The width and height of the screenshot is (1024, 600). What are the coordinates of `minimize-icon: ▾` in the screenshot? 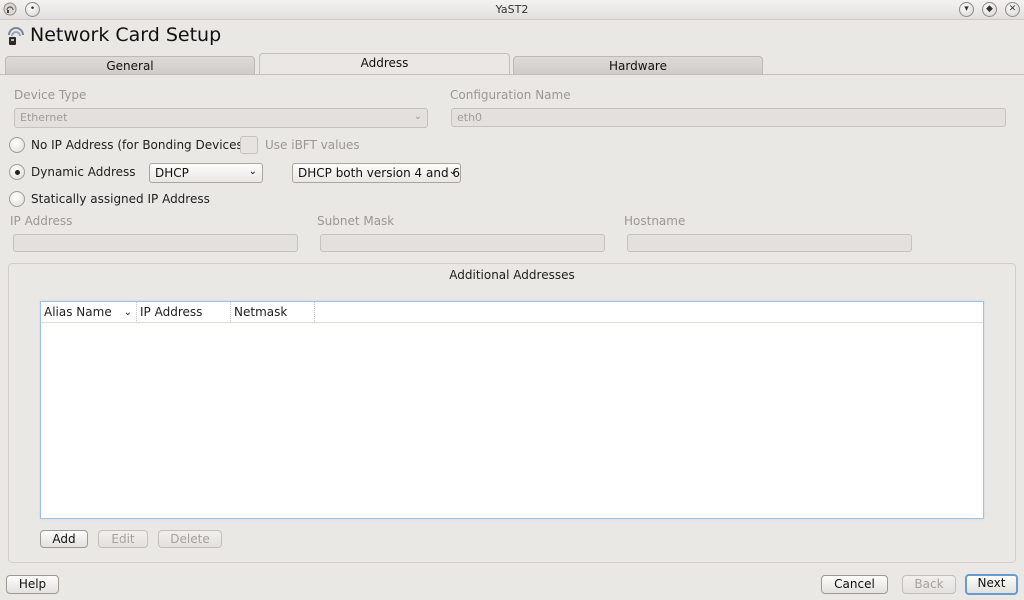 It's located at (966, 9).